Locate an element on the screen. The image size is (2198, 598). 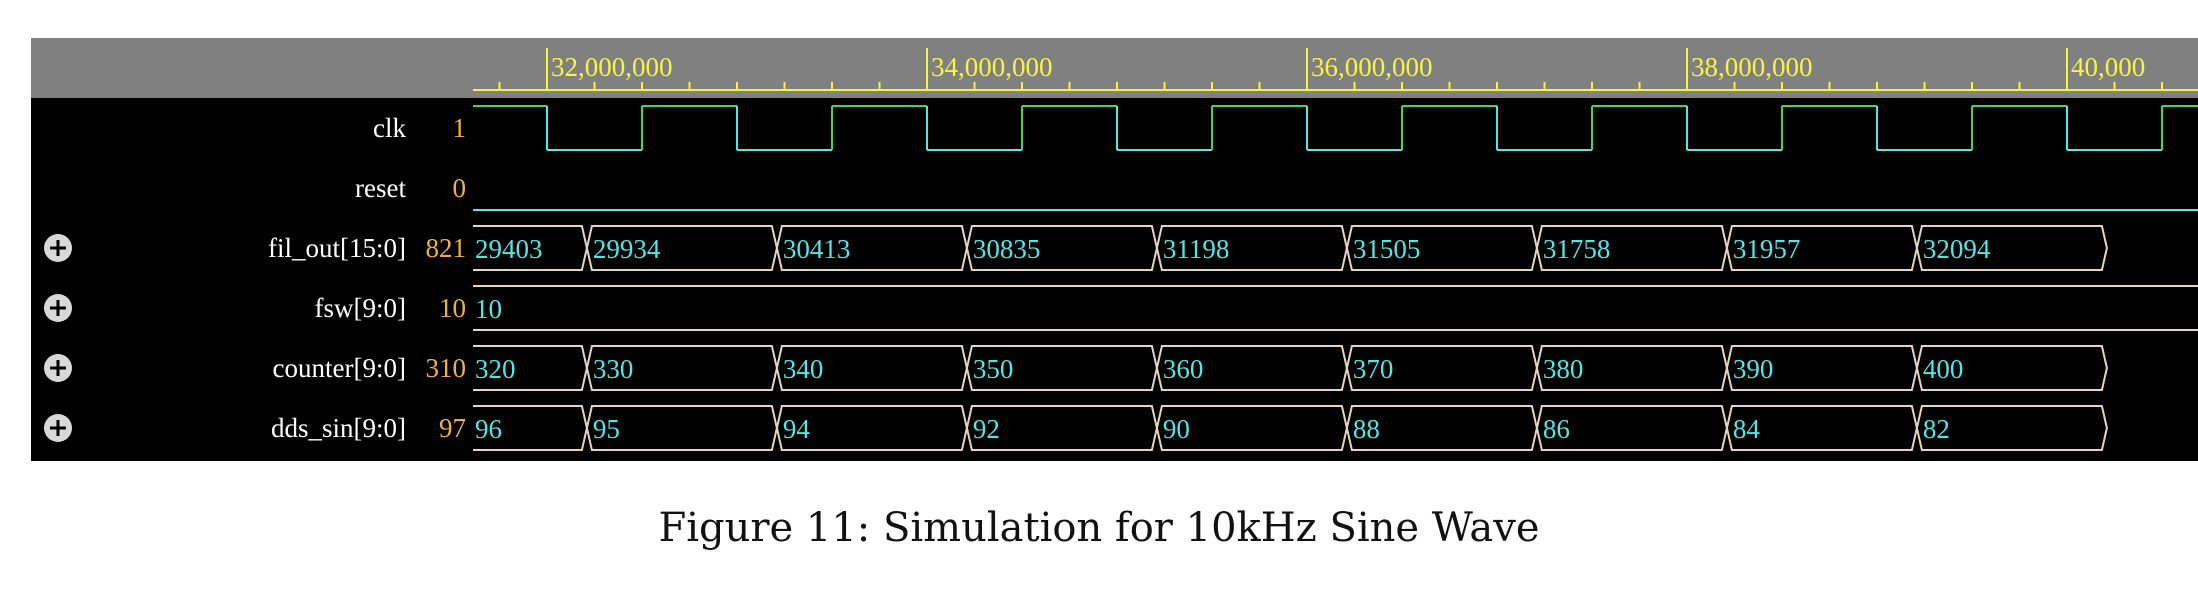
bus-value-label: 330 is located at coordinates (613, 369).